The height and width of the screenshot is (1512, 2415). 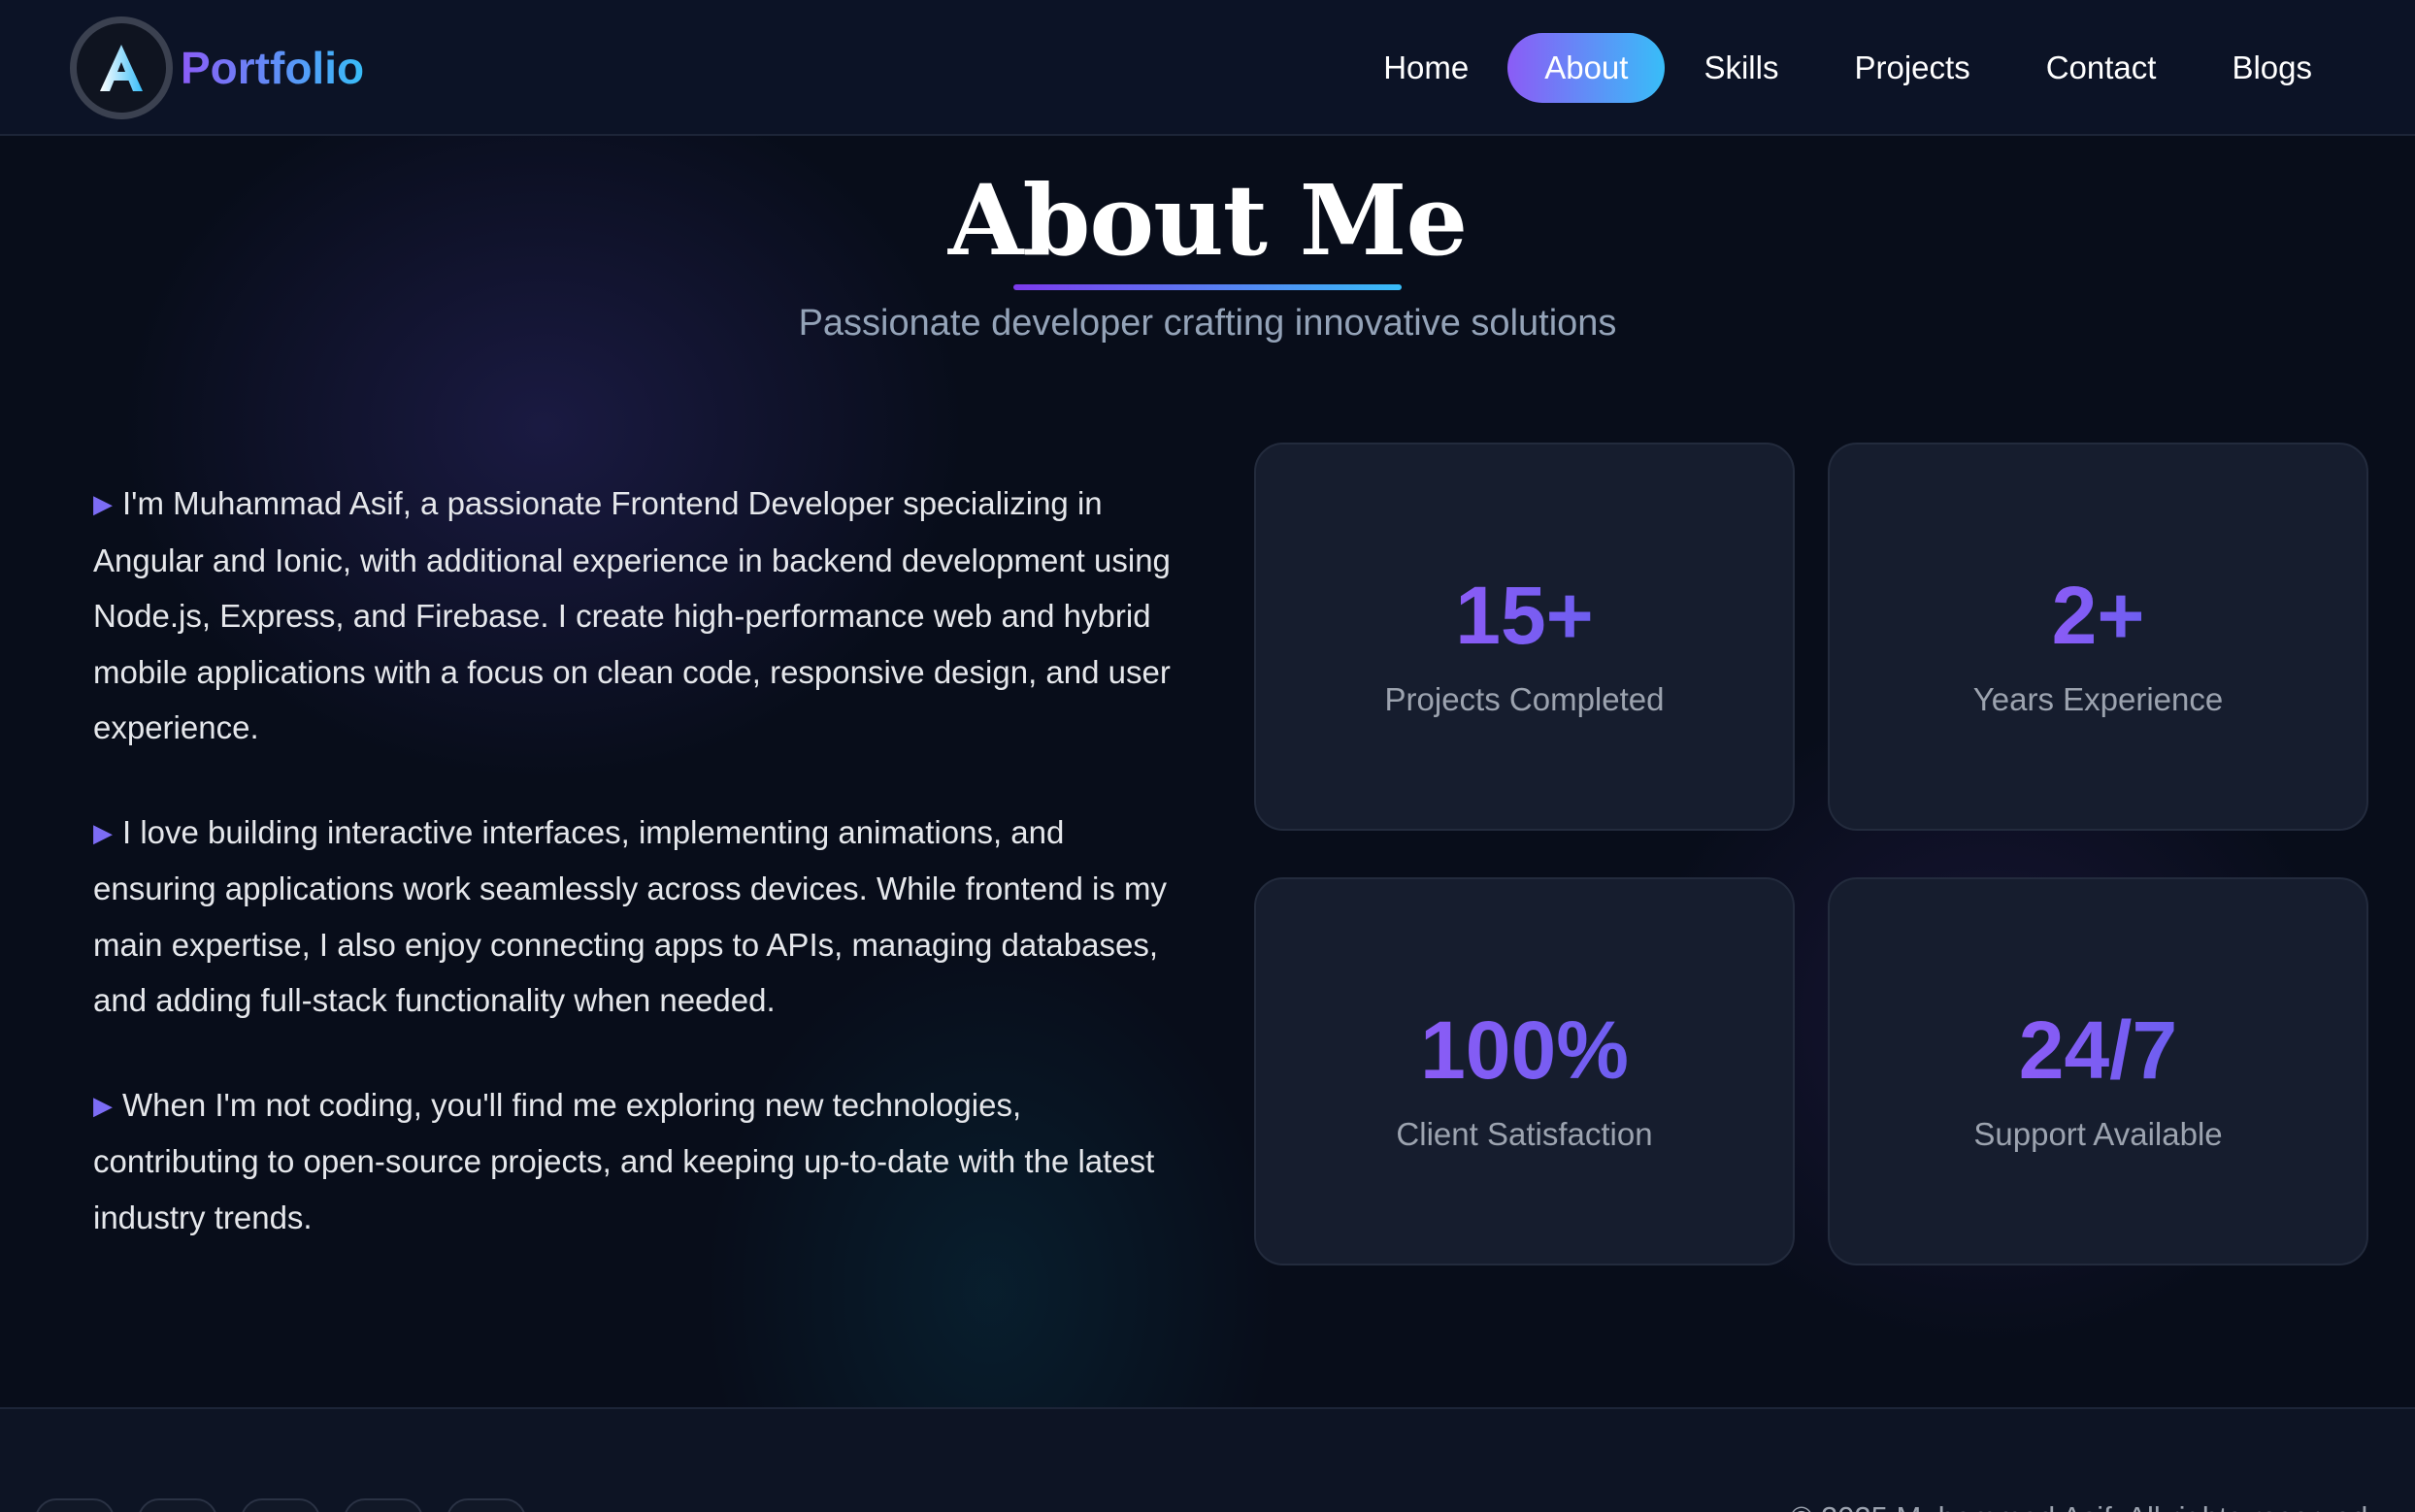 I want to click on stat-label: Projects Completed, so click(x=1524, y=699).